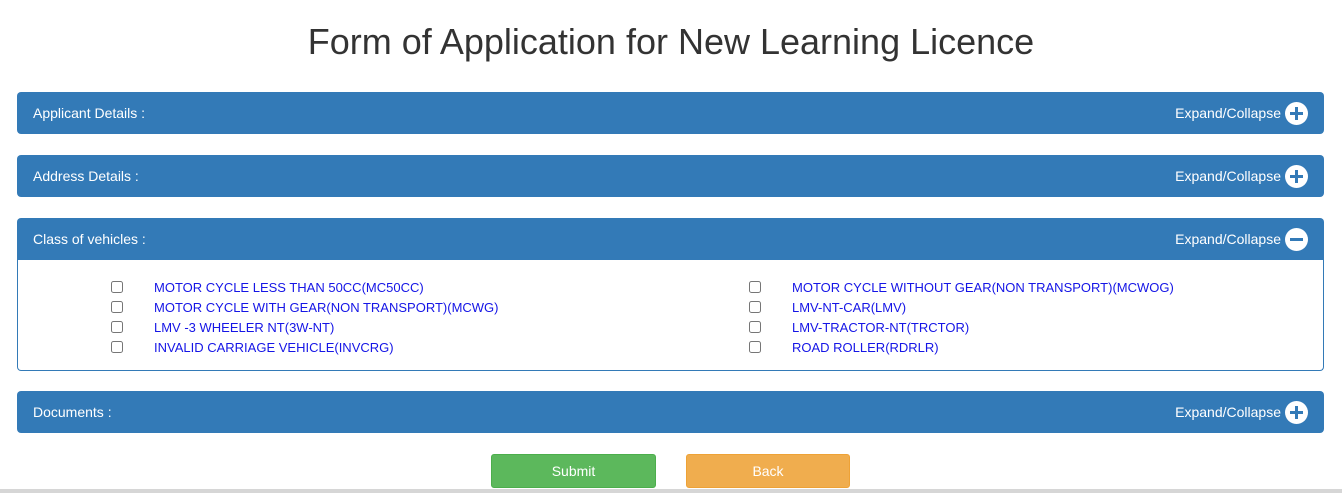 This screenshot has width=1342, height=493. I want to click on vehicle-option: LMV-TRACTOR-NT(TRCTOR), so click(961, 327).